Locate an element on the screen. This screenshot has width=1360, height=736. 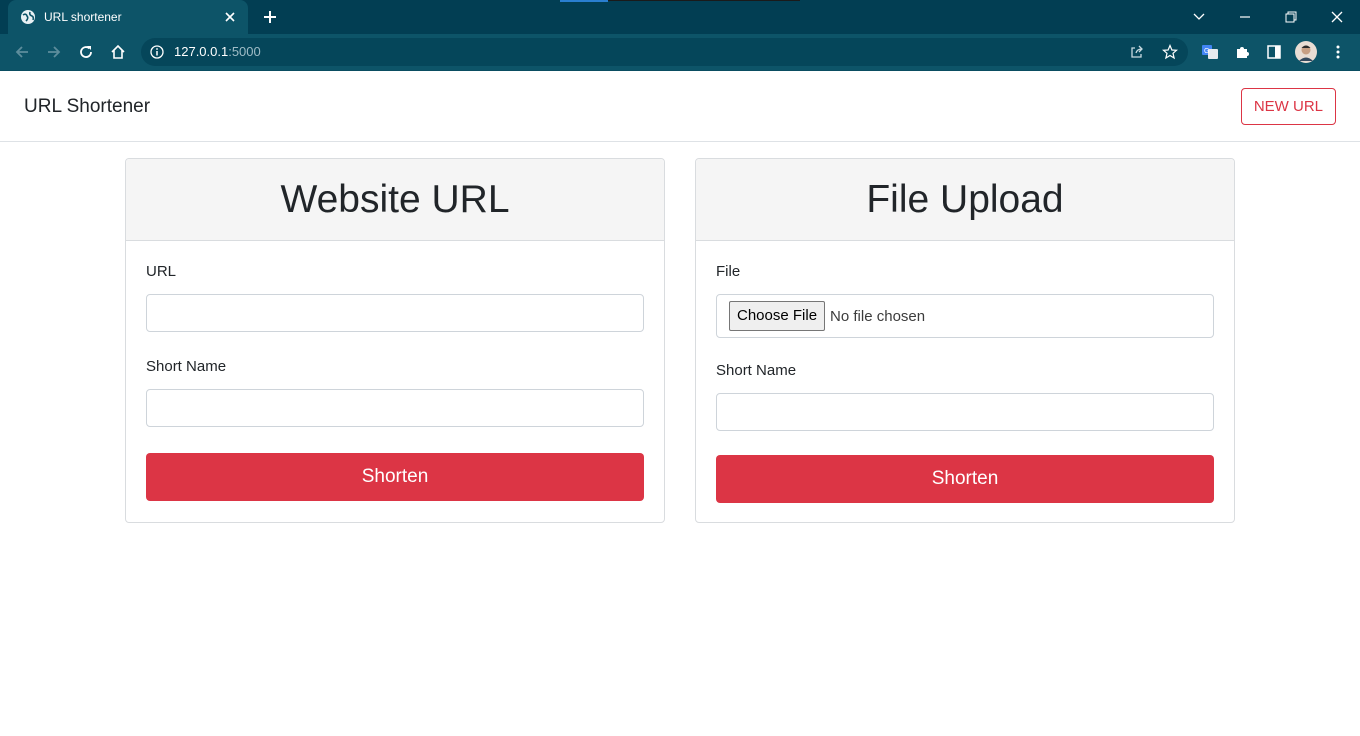
kebab-menu-icon is located at coordinates (1338, 52).